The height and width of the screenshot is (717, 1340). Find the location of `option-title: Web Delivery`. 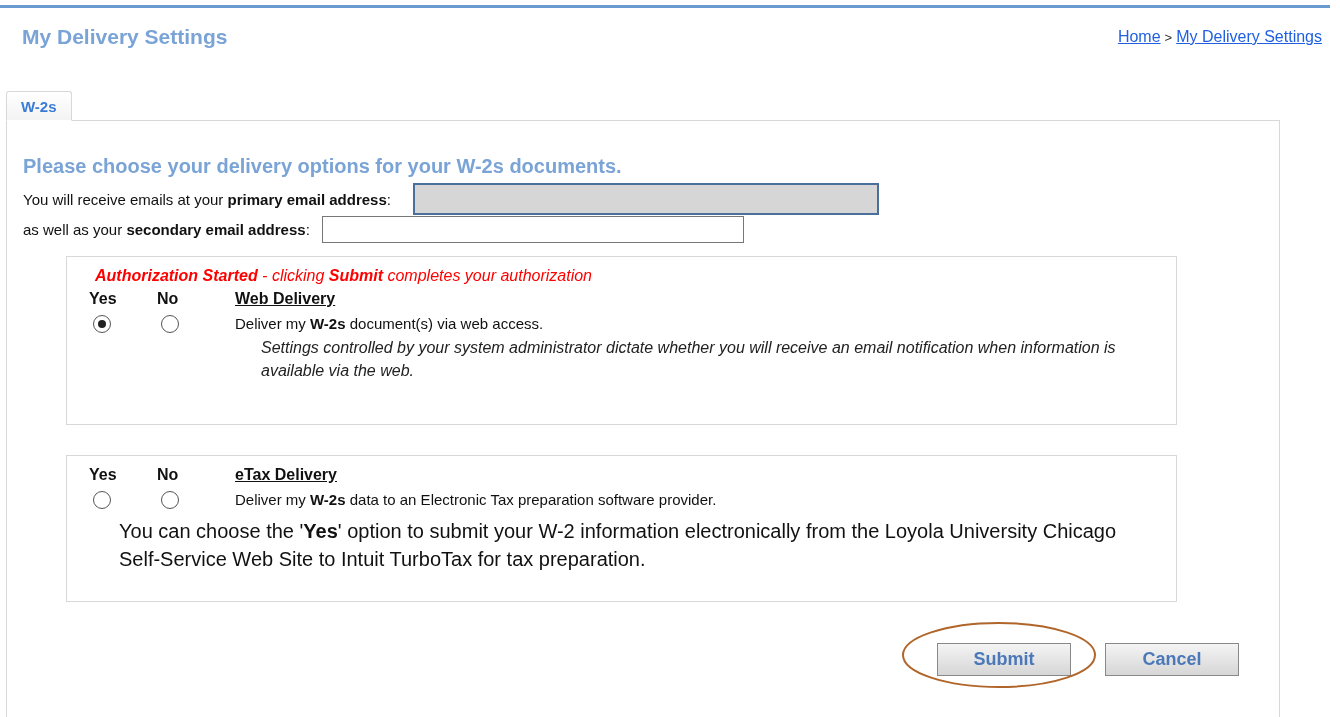

option-title: Web Delivery is located at coordinates (286, 299).